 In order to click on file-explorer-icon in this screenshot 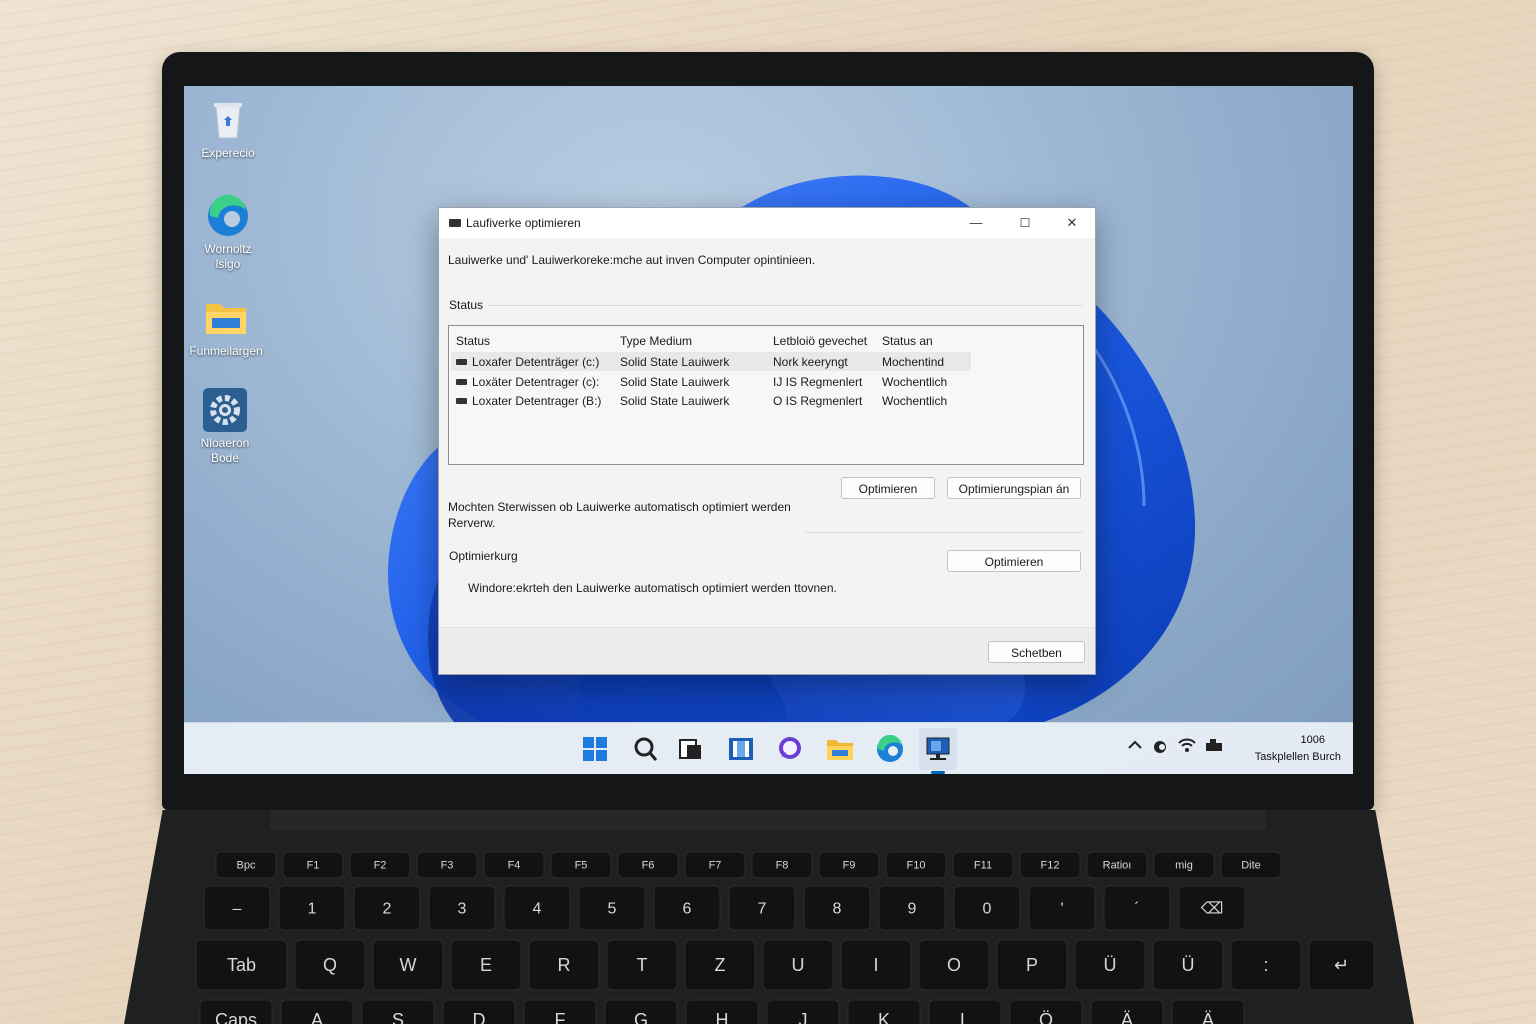, I will do `click(840, 749)`.